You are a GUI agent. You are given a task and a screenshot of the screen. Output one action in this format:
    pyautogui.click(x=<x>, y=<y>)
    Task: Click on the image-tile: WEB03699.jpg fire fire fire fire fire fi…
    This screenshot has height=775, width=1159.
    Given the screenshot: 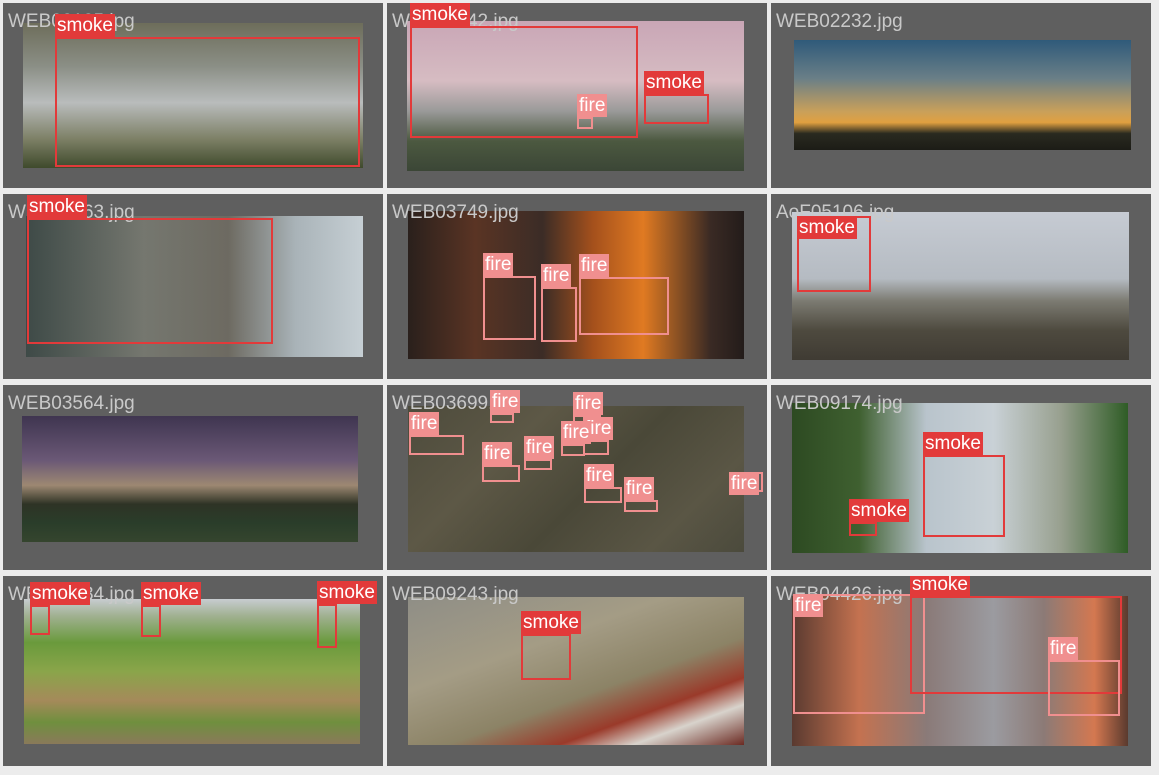 What is the action you would take?
    pyautogui.click(x=577, y=477)
    